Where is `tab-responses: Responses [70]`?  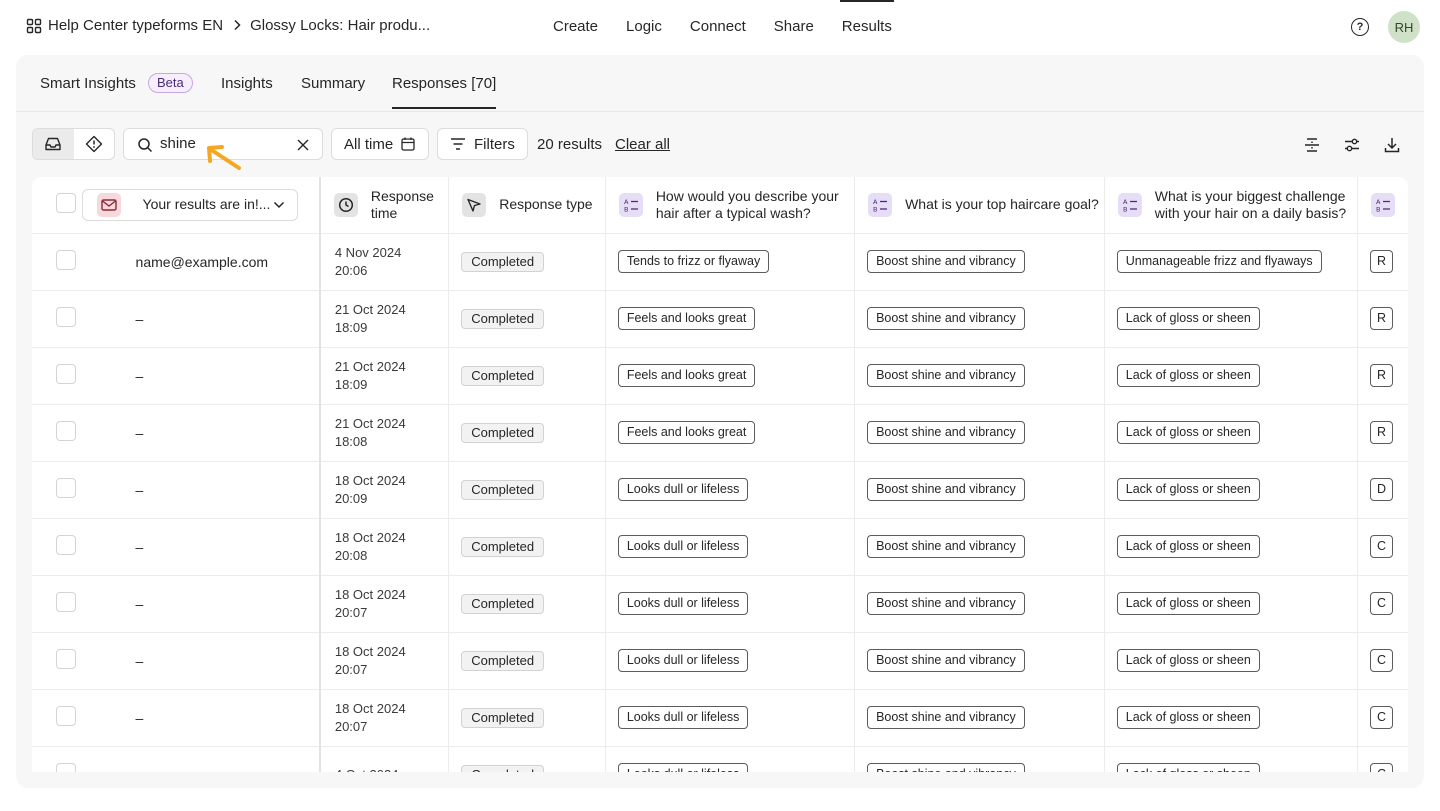
tab-responses: Responses [70] is located at coordinates (444, 83).